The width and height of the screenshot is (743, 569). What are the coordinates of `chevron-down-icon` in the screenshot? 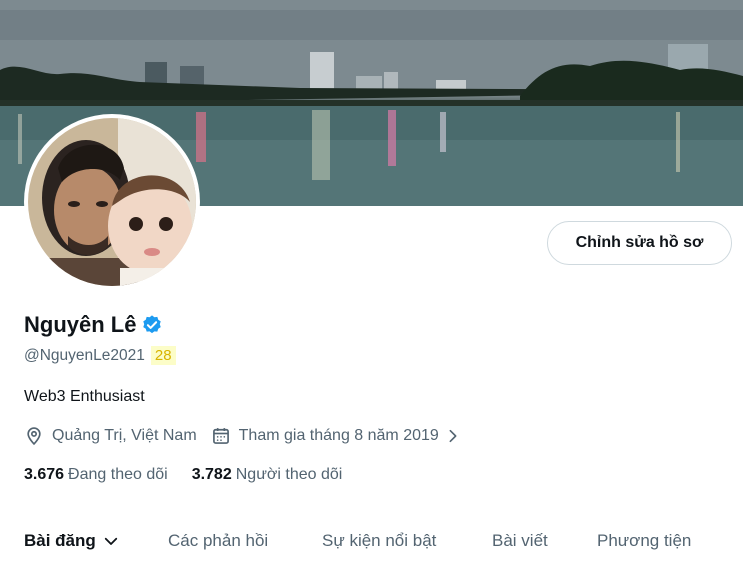 It's located at (110, 541).